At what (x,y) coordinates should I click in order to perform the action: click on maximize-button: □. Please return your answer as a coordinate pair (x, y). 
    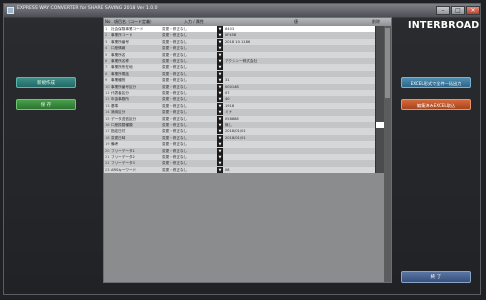
    Looking at the image, I should click on (458, 10).